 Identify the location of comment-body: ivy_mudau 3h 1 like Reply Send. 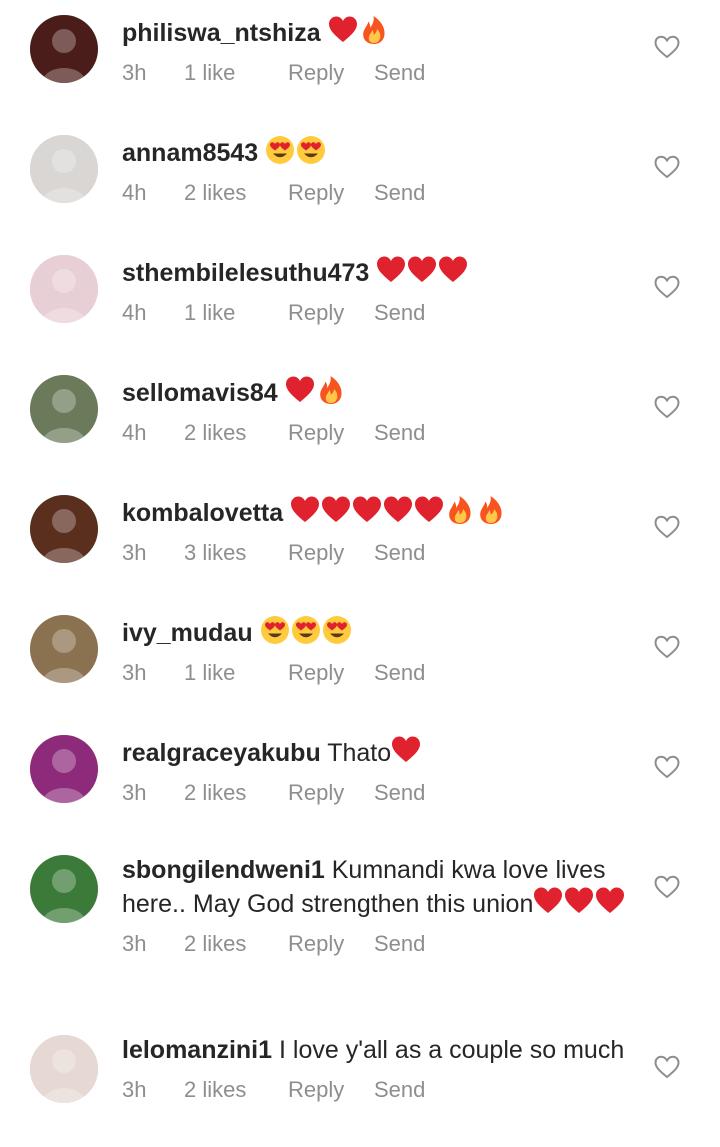
(377, 651).